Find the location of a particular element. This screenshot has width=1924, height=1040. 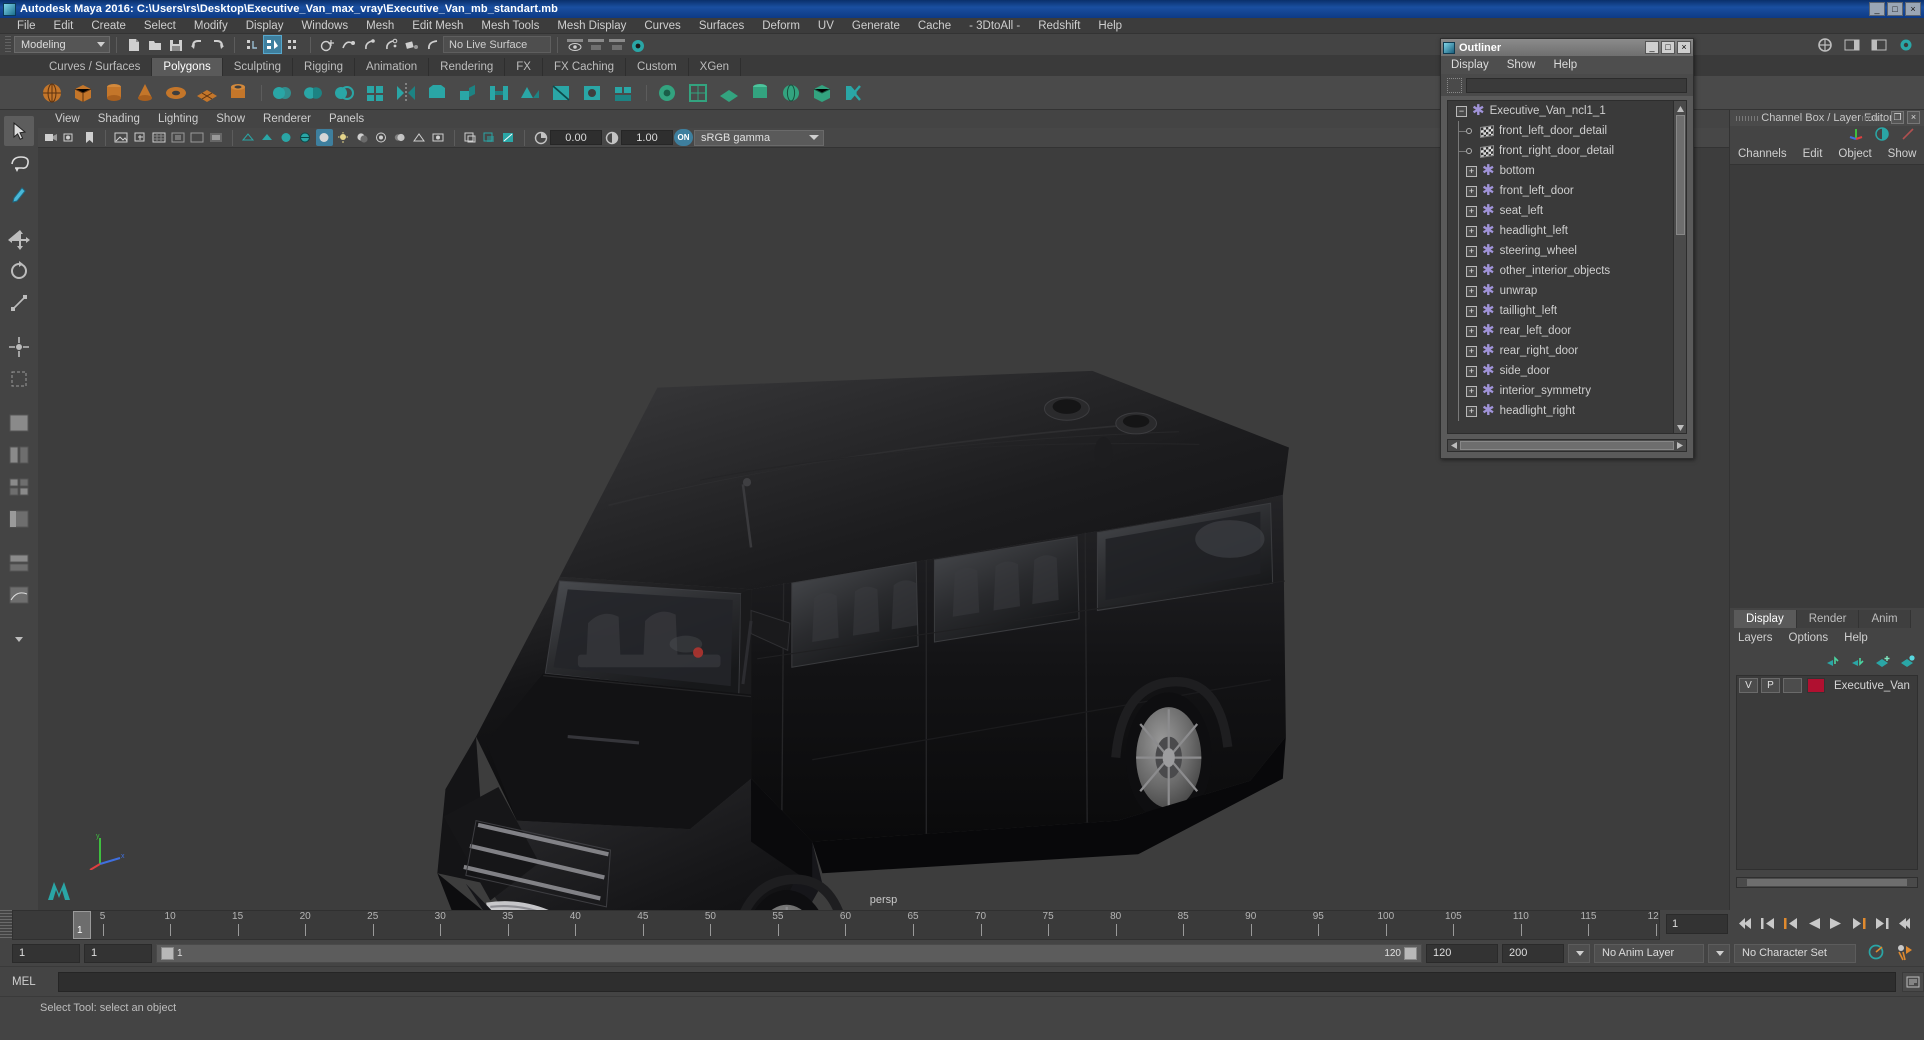

uv-editor-icon is located at coordinates (698, 93).